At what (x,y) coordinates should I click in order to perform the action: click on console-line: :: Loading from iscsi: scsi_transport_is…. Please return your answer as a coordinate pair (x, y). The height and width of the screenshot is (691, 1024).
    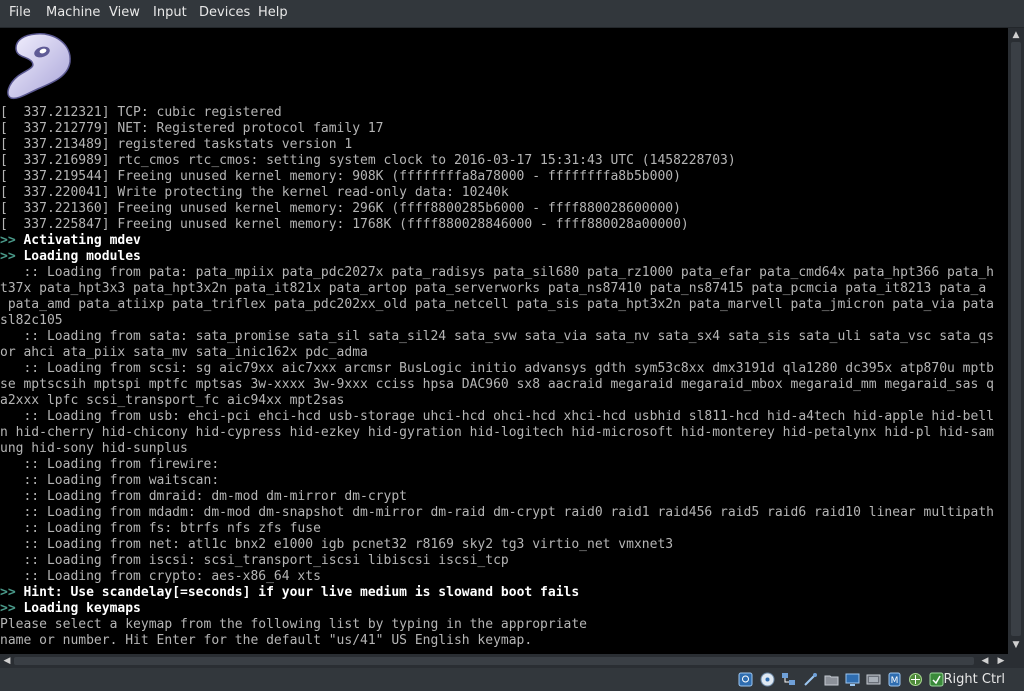
    Looking at the image, I should click on (254, 560).